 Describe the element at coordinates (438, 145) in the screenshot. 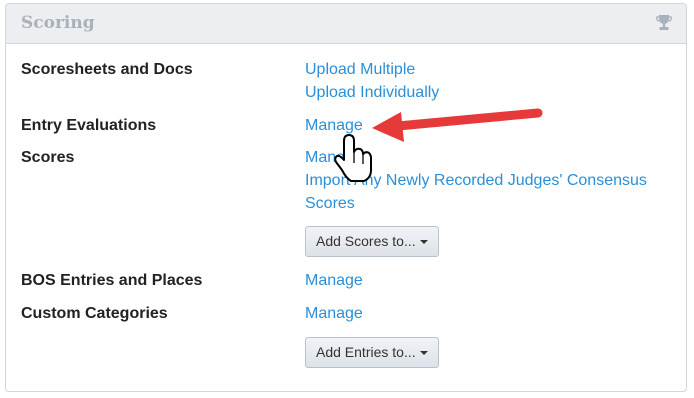

I see `annotation-overlay` at that location.